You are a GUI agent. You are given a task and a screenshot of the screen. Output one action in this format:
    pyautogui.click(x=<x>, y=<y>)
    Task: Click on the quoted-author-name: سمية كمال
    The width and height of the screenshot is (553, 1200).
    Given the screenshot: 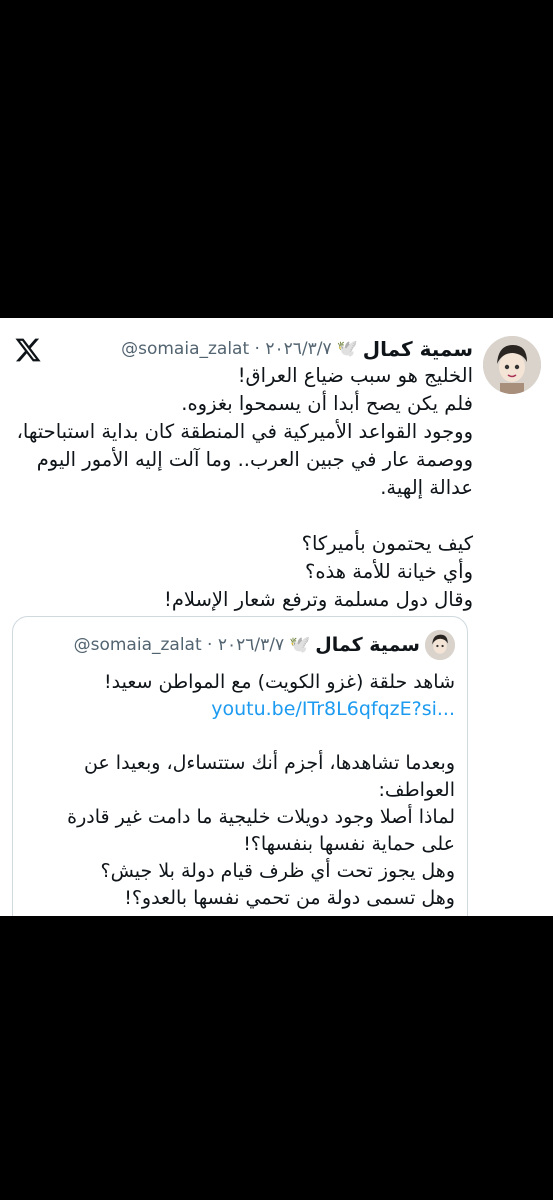 What is the action you would take?
    pyautogui.click(x=367, y=645)
    